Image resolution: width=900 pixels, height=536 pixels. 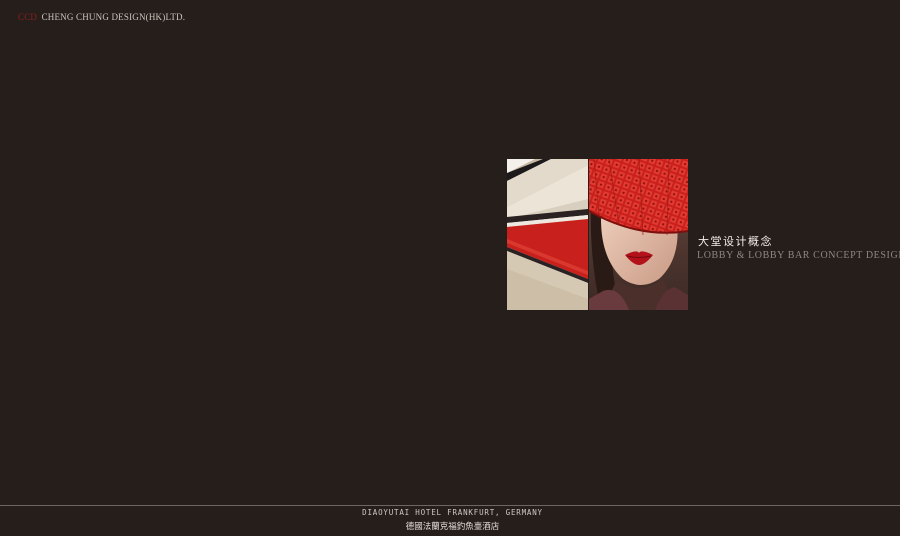 What do you see at coordinates (638, 234) in the screenshot?
I see `portrait-photo` at bounding box center [638, 234].